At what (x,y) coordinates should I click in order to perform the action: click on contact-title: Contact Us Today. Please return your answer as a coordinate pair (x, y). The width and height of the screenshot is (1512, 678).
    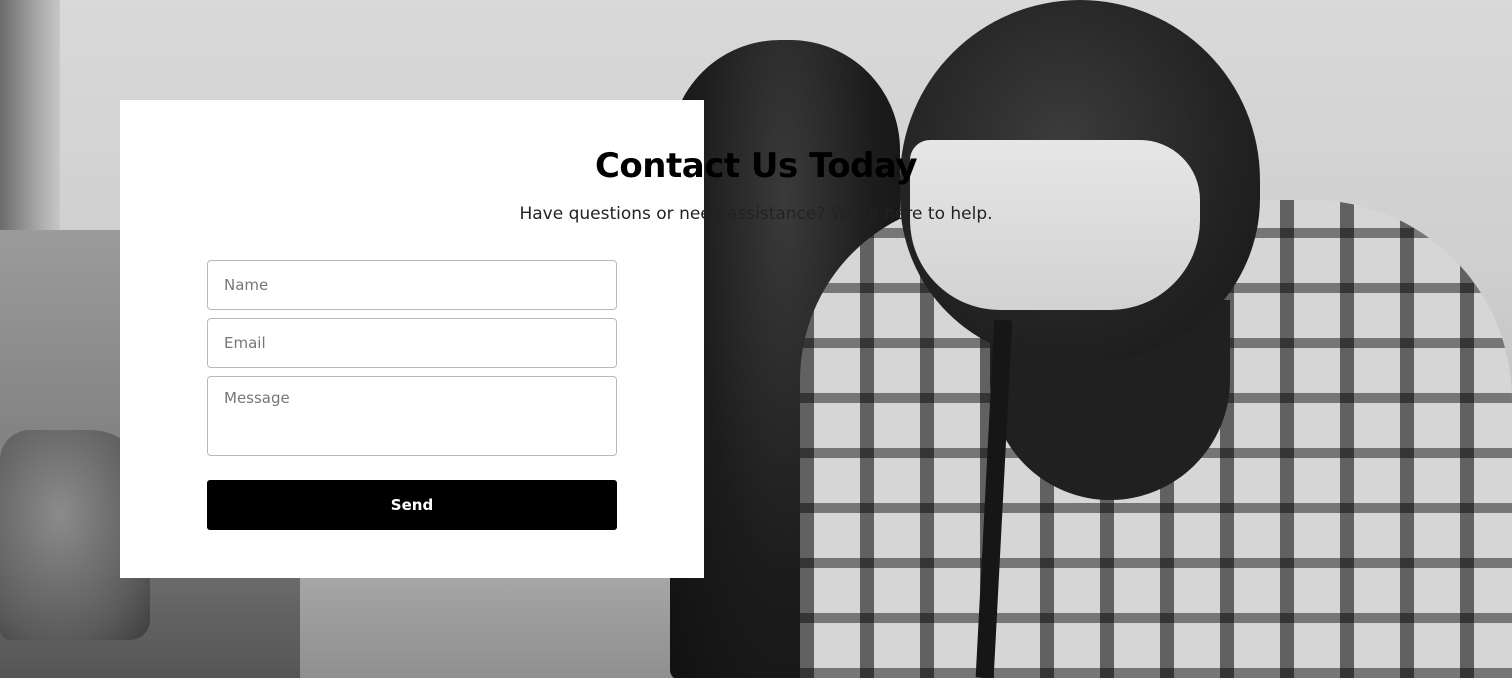
    Looking at the image, I should click on (756, 166).